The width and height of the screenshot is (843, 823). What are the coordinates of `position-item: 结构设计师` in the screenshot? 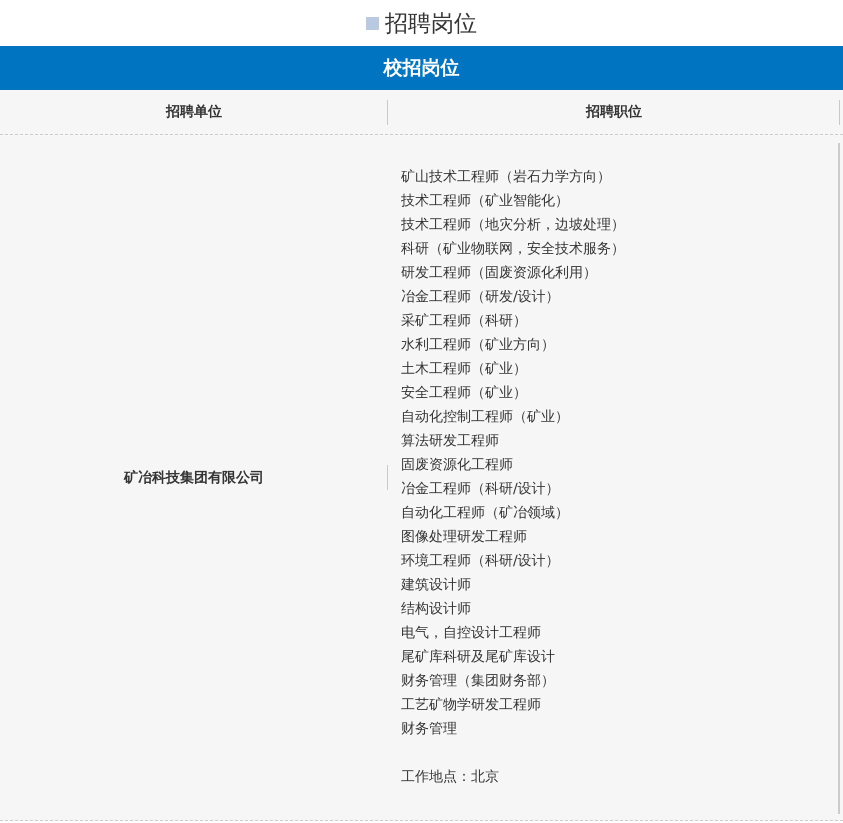 It's located at (436, 609).